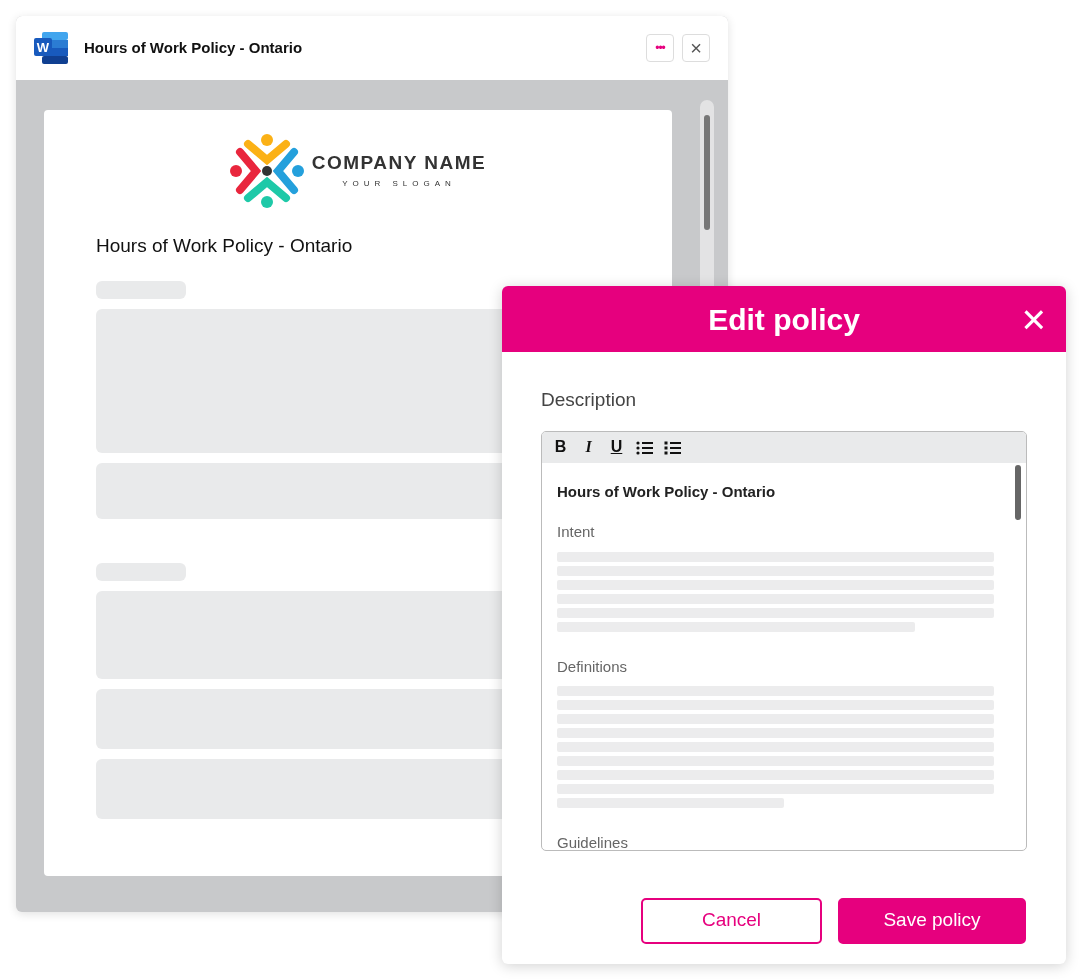 The width and height of the screenshot is (1081, 979). I want to click on document-heading: Hours of Work Policy - Ontario, so click(225, 246).